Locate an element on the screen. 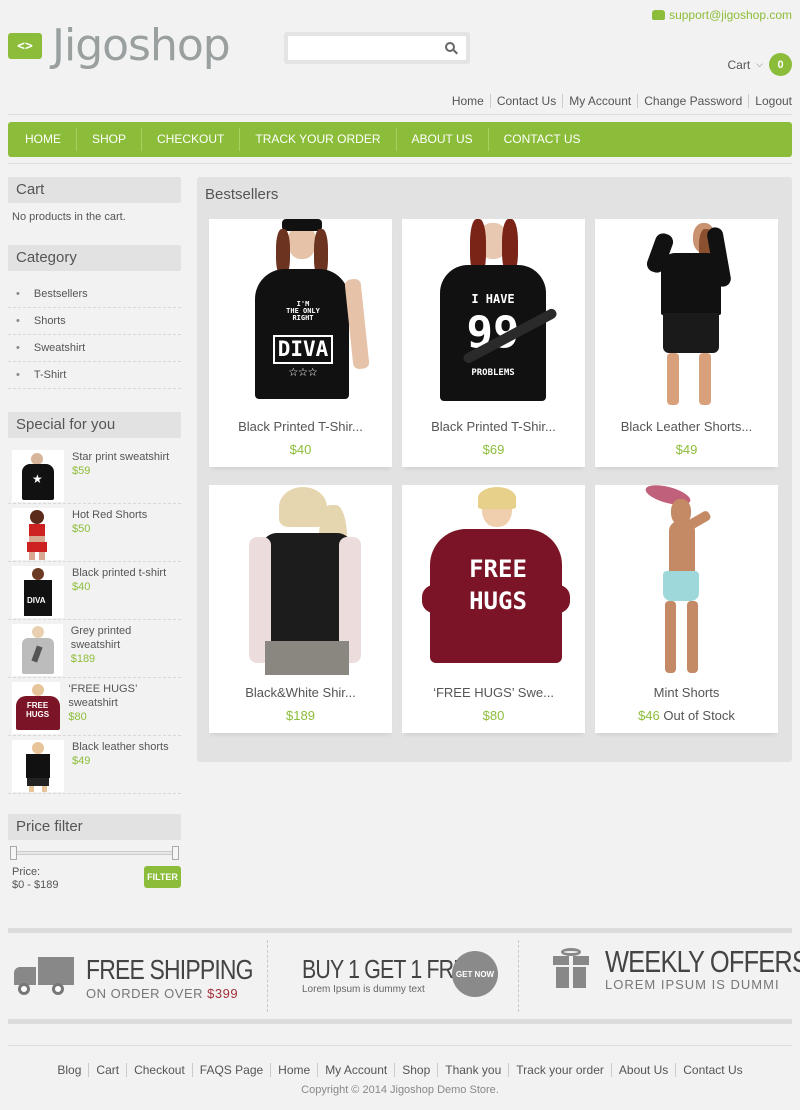  product-card: FREE HUGS ‘FREE HUGS’ Swe... $80 is located at coordinates (493, 609).